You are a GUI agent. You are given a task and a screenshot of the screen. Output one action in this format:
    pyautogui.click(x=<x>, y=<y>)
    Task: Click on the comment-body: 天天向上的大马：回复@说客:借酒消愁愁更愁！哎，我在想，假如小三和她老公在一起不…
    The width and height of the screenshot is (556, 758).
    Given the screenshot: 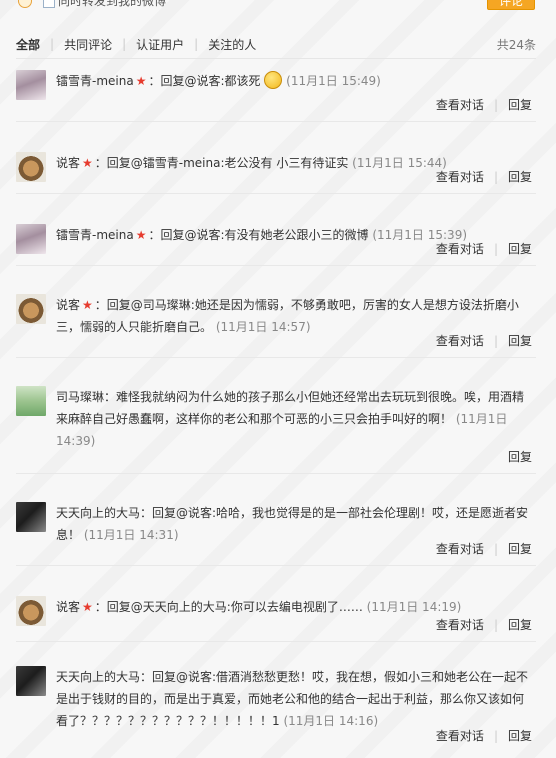 What is the action you would take?
    pyautogui.click(x=294, y=699)
    